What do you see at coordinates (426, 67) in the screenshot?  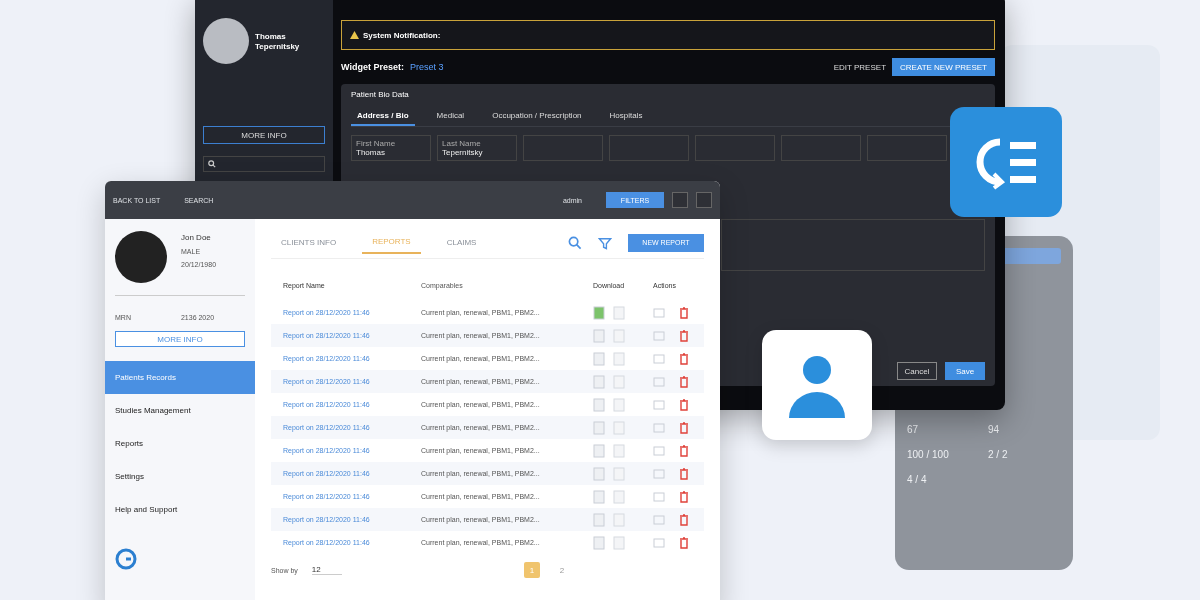 I see `preset-dropdown: Preset 3` at bounding box center [426, 67].